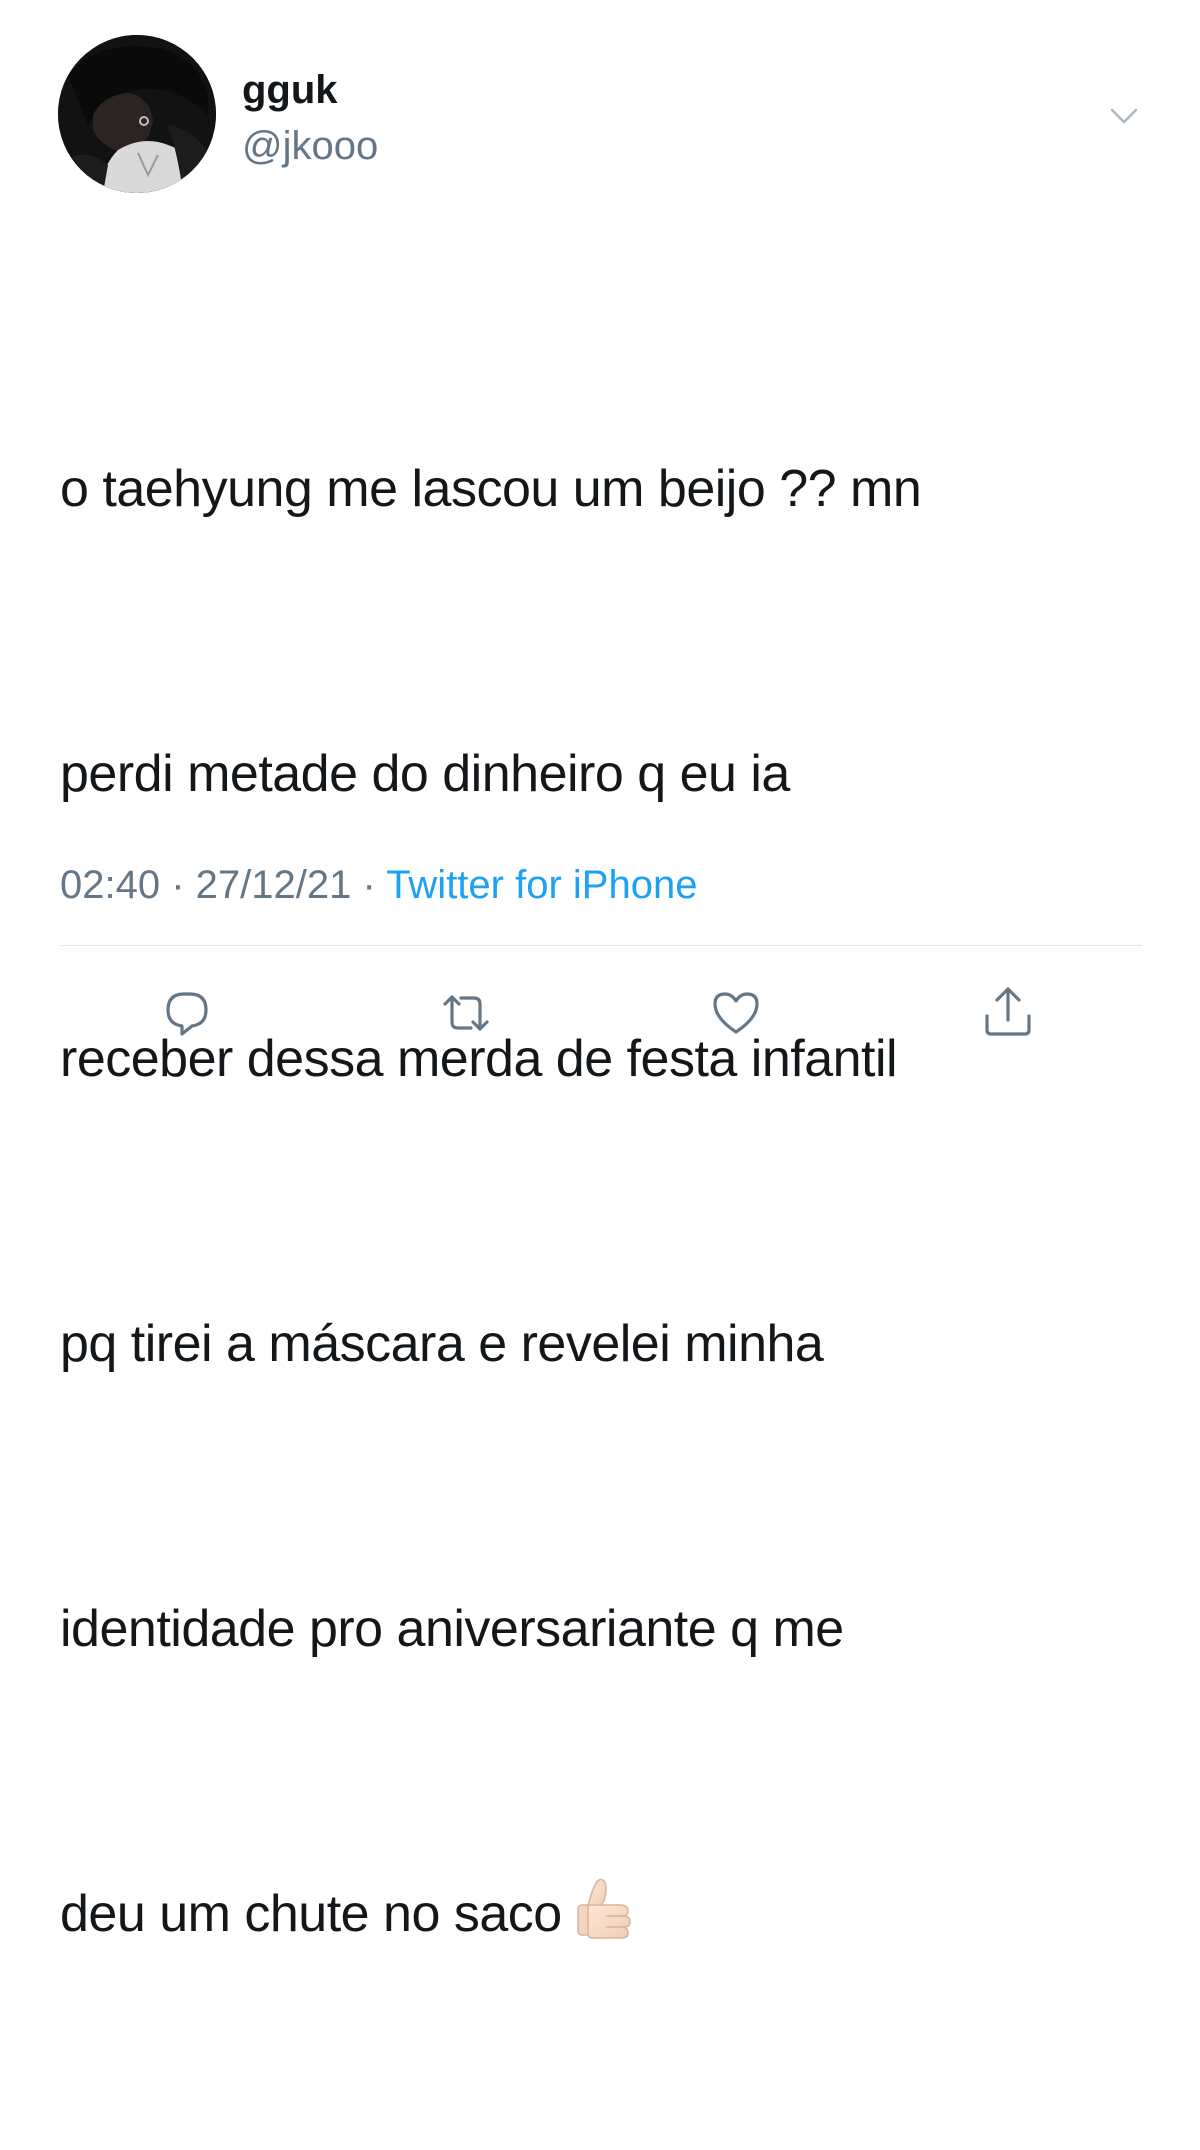 The image size is (1200, 2150). I want to click on like-button, so click(736, 1013).